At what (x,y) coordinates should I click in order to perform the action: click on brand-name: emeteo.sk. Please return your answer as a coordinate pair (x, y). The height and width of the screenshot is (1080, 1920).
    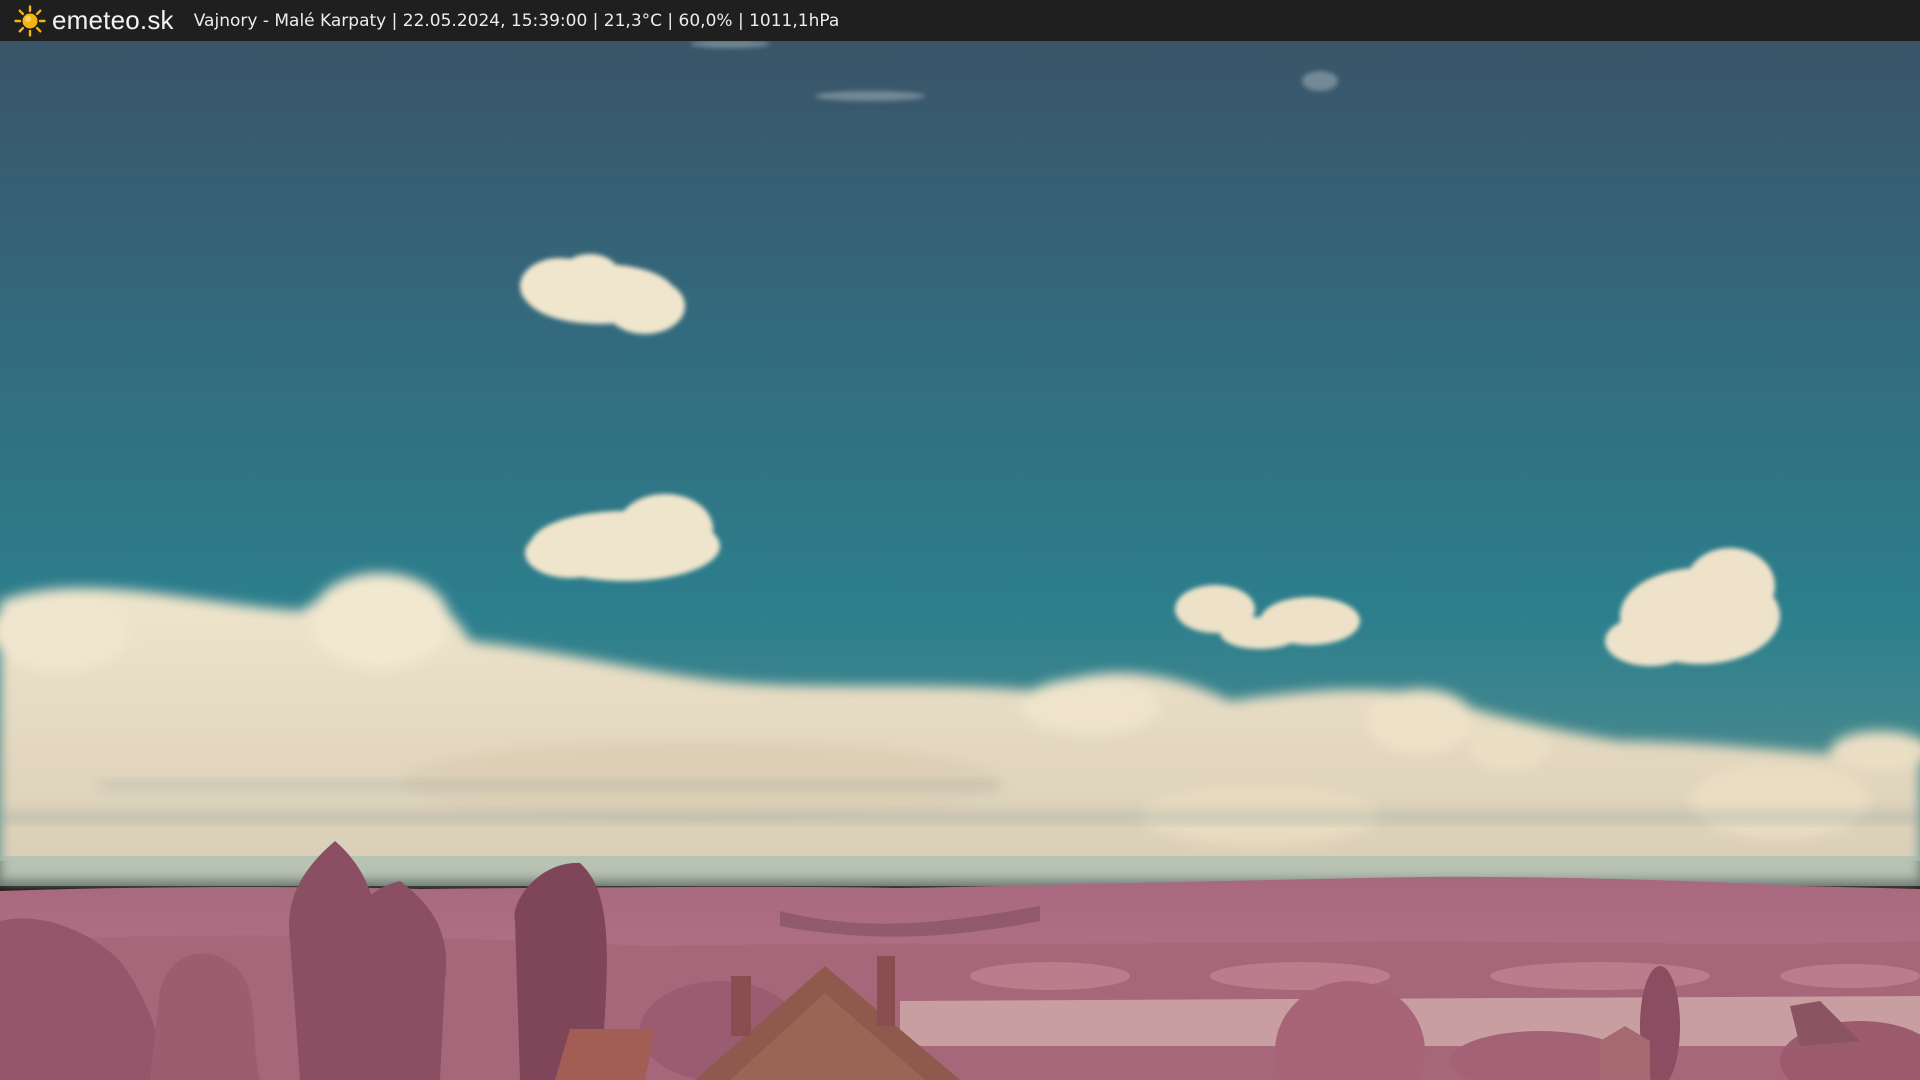
    Looking at the image, I should click on (113, 20).